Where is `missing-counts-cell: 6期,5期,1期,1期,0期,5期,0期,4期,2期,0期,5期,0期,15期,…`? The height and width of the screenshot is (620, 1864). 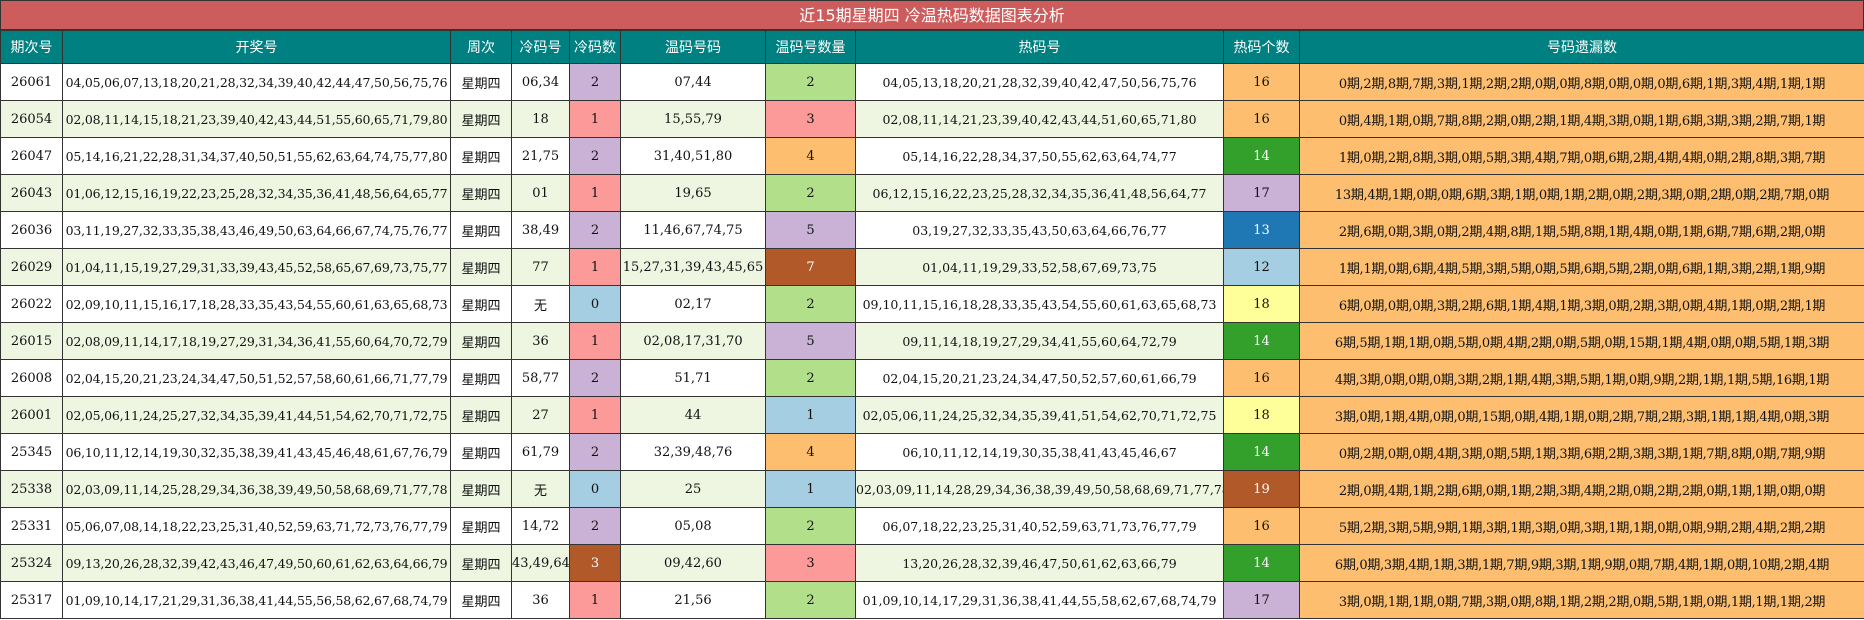
missing-counts-cell: 6期,5期,1期,1期,0期,5期,0期,4期,2期,0期,5期,0期,15期,… is located at coordinates (1581, 341).